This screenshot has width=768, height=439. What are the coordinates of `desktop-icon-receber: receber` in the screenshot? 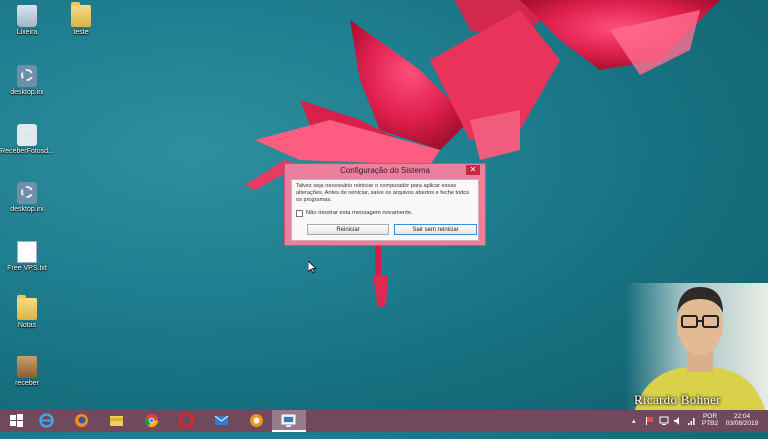 It's located at (28, 371).